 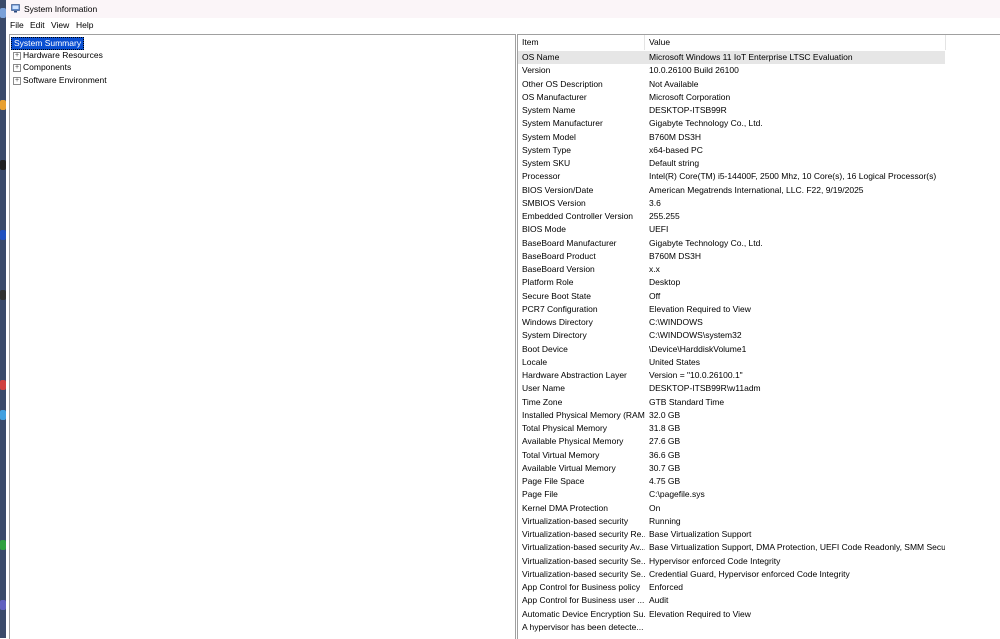 What do you see at coordinates (665, 467) in the screenshot?
I see `row-value: 30.7 GB` at bounding box center [665, 467].